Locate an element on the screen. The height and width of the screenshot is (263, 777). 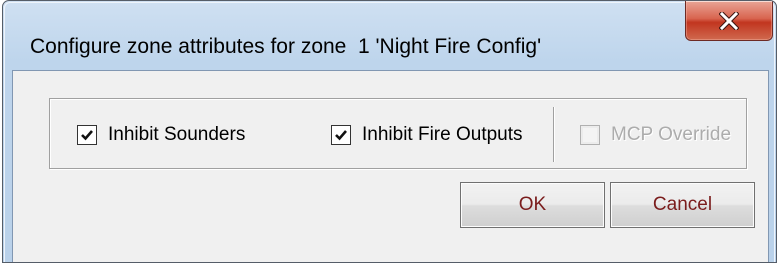
cancel-button: Cancel is located at coordinates (682, 205).